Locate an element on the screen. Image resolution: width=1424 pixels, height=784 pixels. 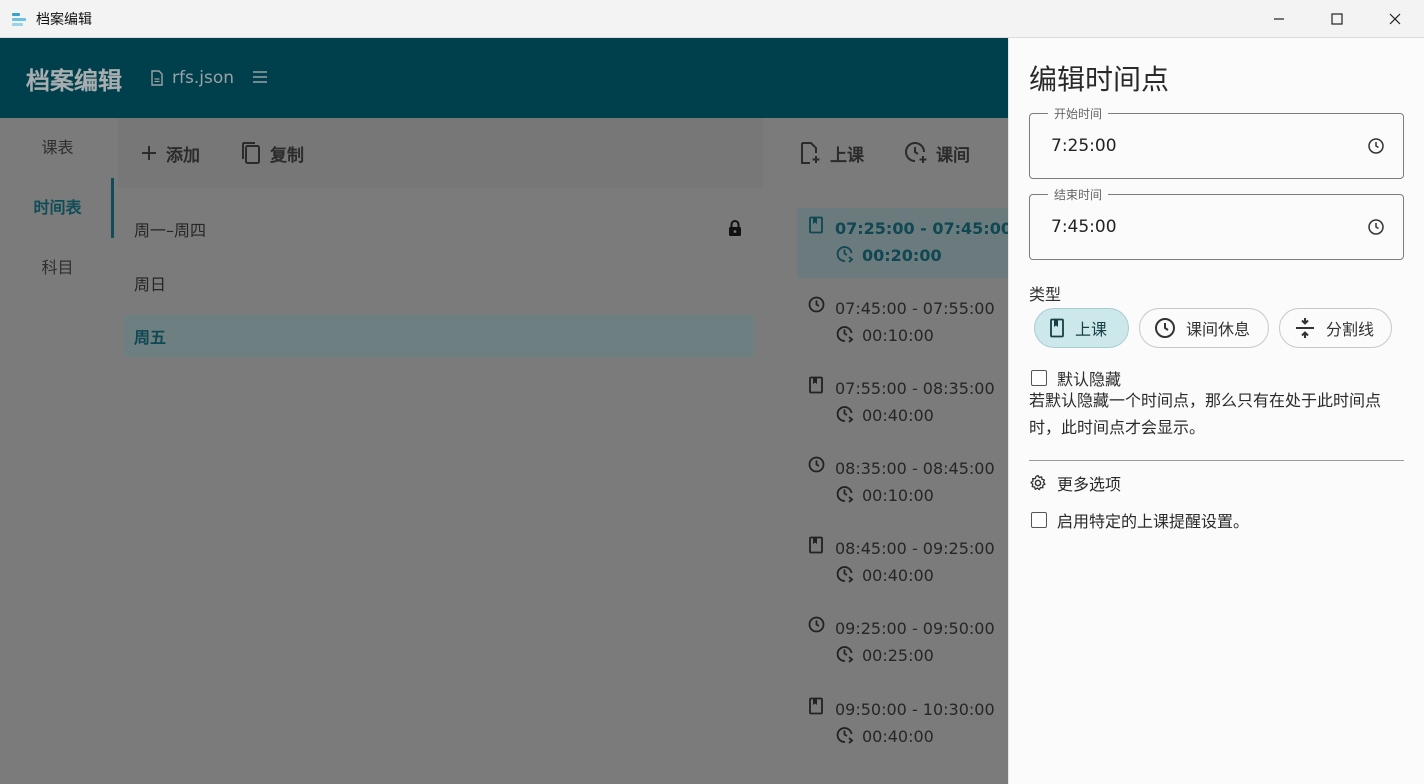
lock-icon is located at coordinates (735, 228).